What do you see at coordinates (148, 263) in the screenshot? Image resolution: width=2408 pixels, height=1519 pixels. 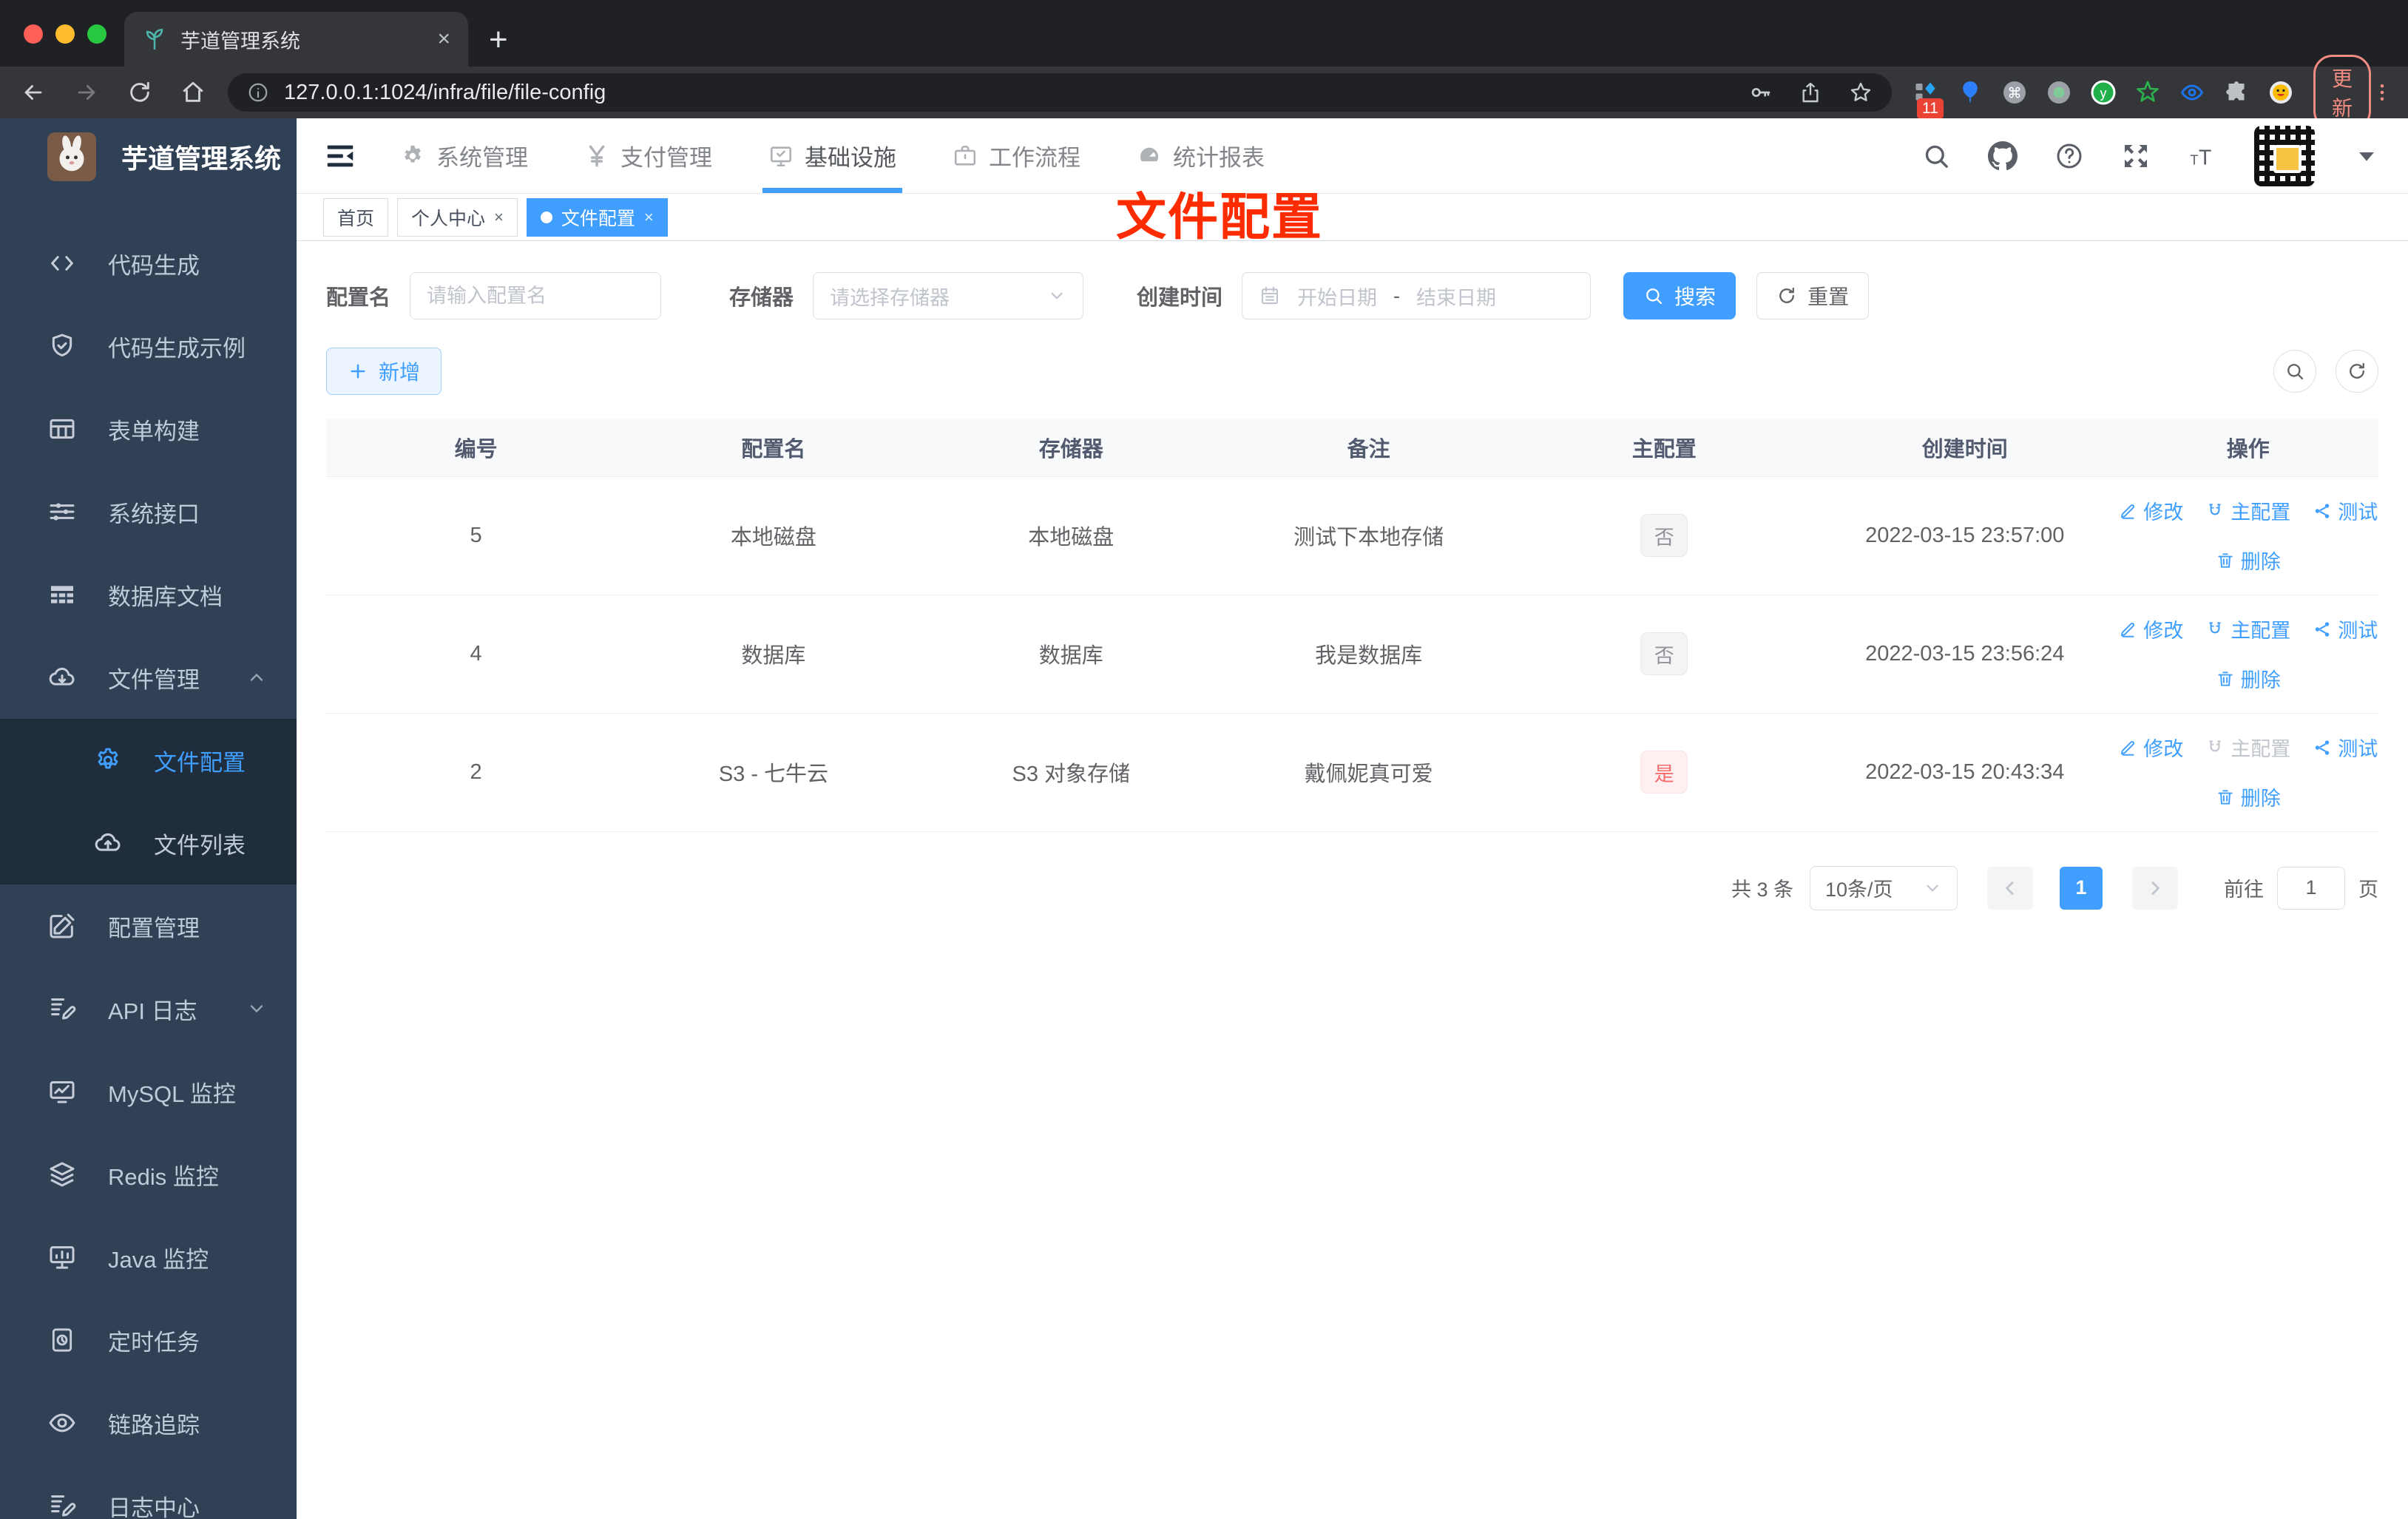 I see `sidebar-item: 代码生成` at bounding box center [148, 263].